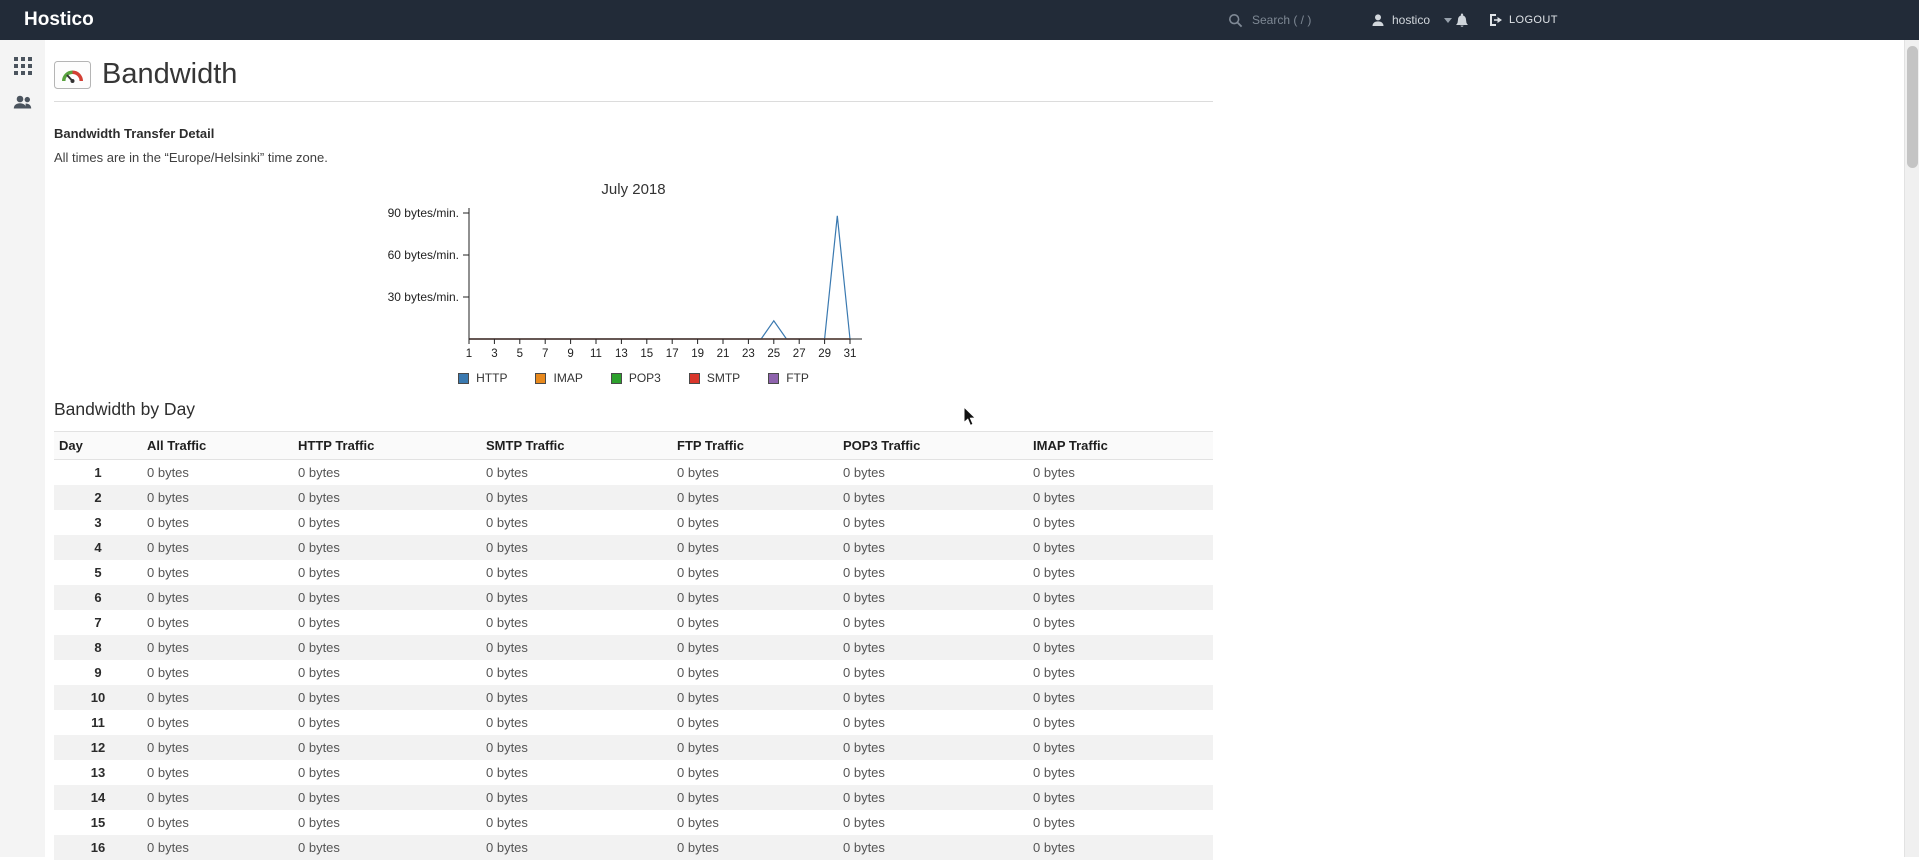  What do you see at coordinates (217, 446) in the screenshot?
I see `column-header-all-traffic: All Traffic` at bounding box center [217, 446].